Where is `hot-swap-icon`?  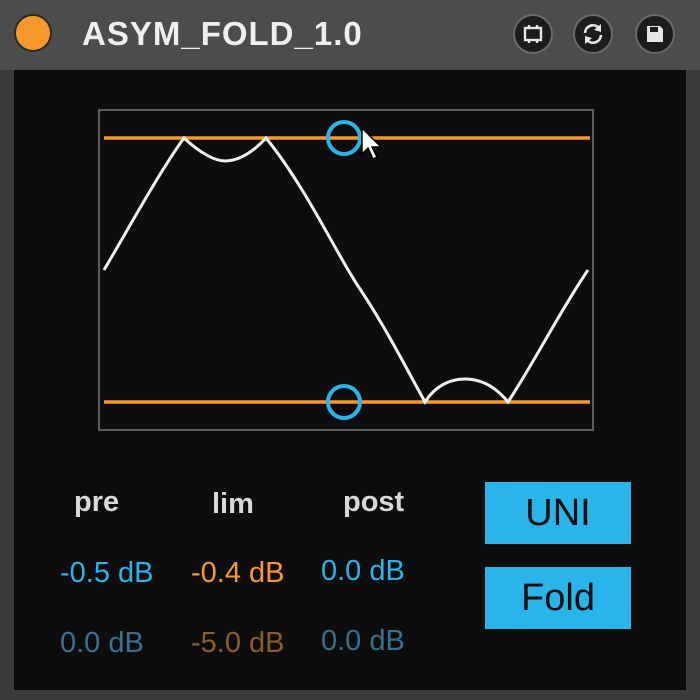 hot-swap-icon is located at coordinates (593, 34).